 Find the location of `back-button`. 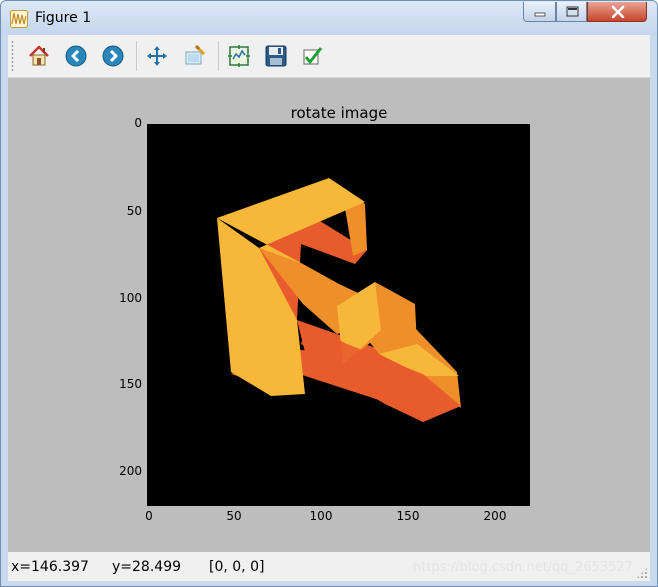

back-button is located at coordinates (76, 56).